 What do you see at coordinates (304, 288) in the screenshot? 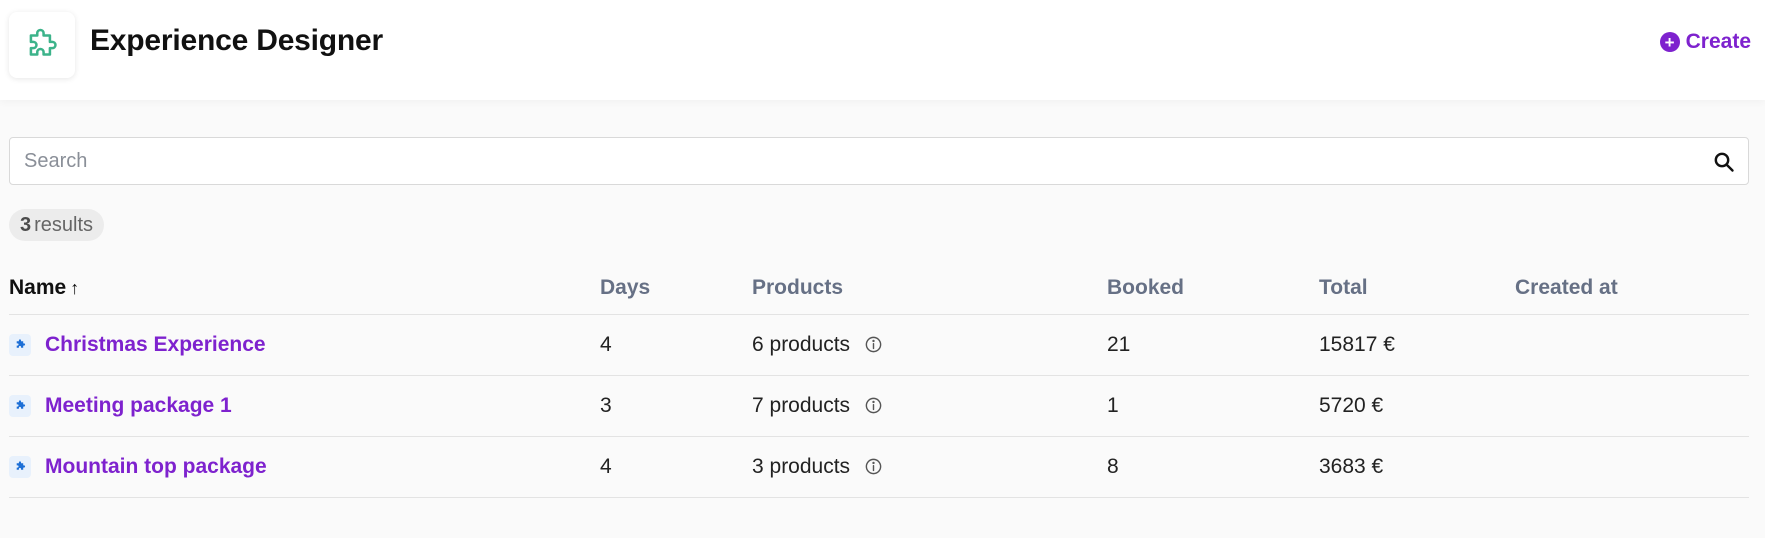
I see `column-header-name: Name ↑` at bounding box center [304, 288].